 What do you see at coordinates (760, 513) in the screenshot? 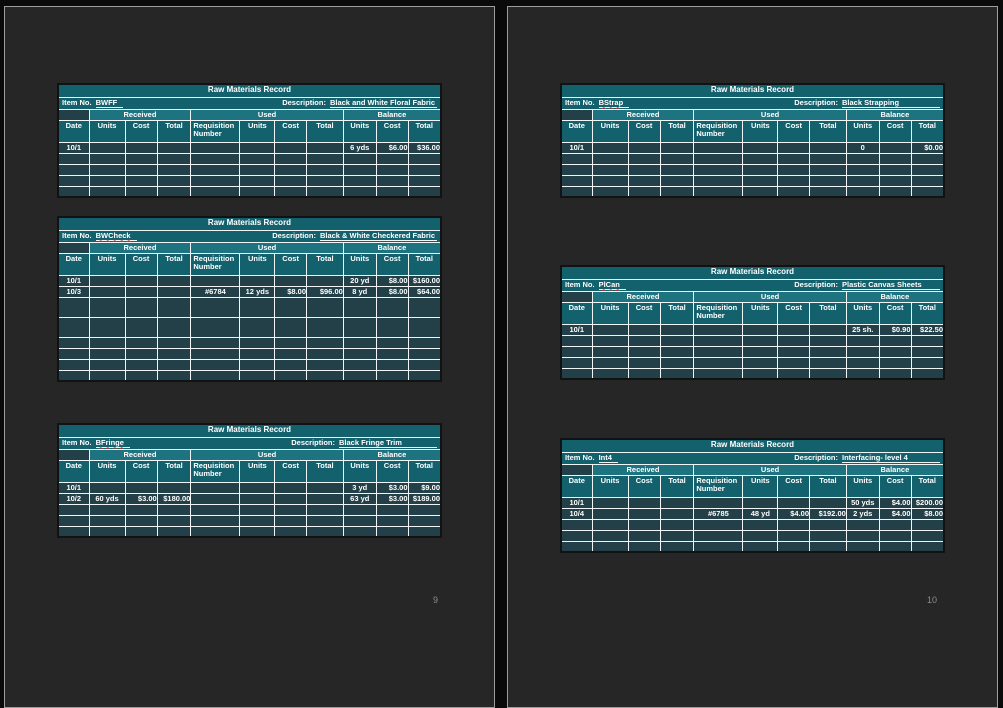
I see `table-cell: 48 yd` at bounding box center [760, 513].